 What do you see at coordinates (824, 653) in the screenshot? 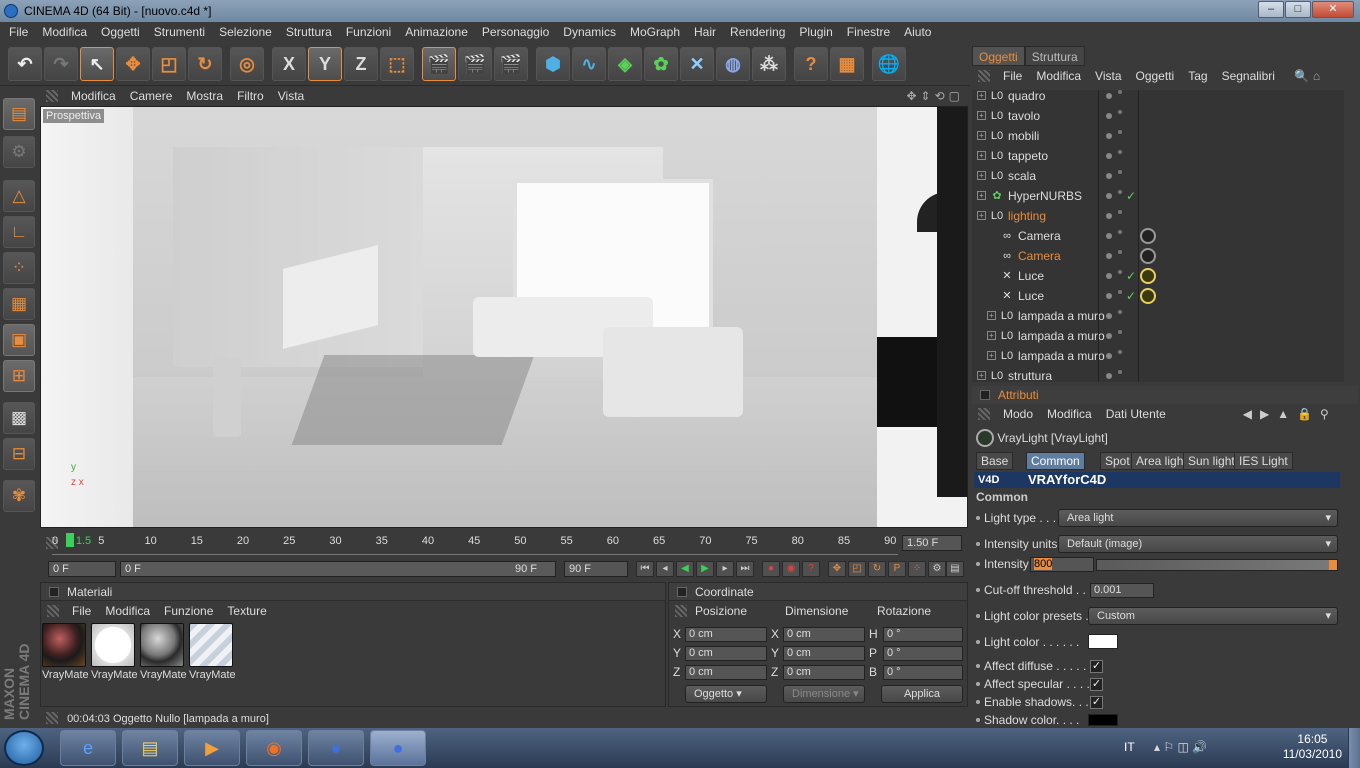
I see `size-y-field: 0 cm` at bounding box center [824, 653].